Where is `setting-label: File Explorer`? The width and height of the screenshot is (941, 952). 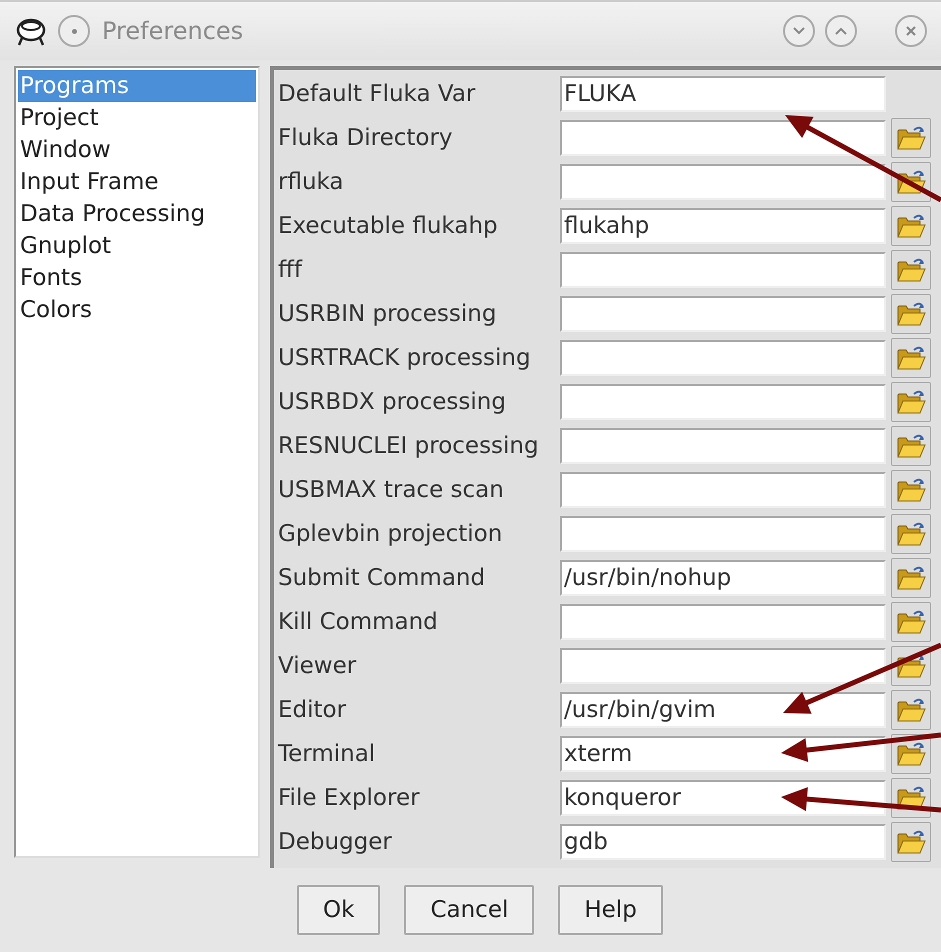 setting-label: File Explorer is located at coordinates (349, 798).